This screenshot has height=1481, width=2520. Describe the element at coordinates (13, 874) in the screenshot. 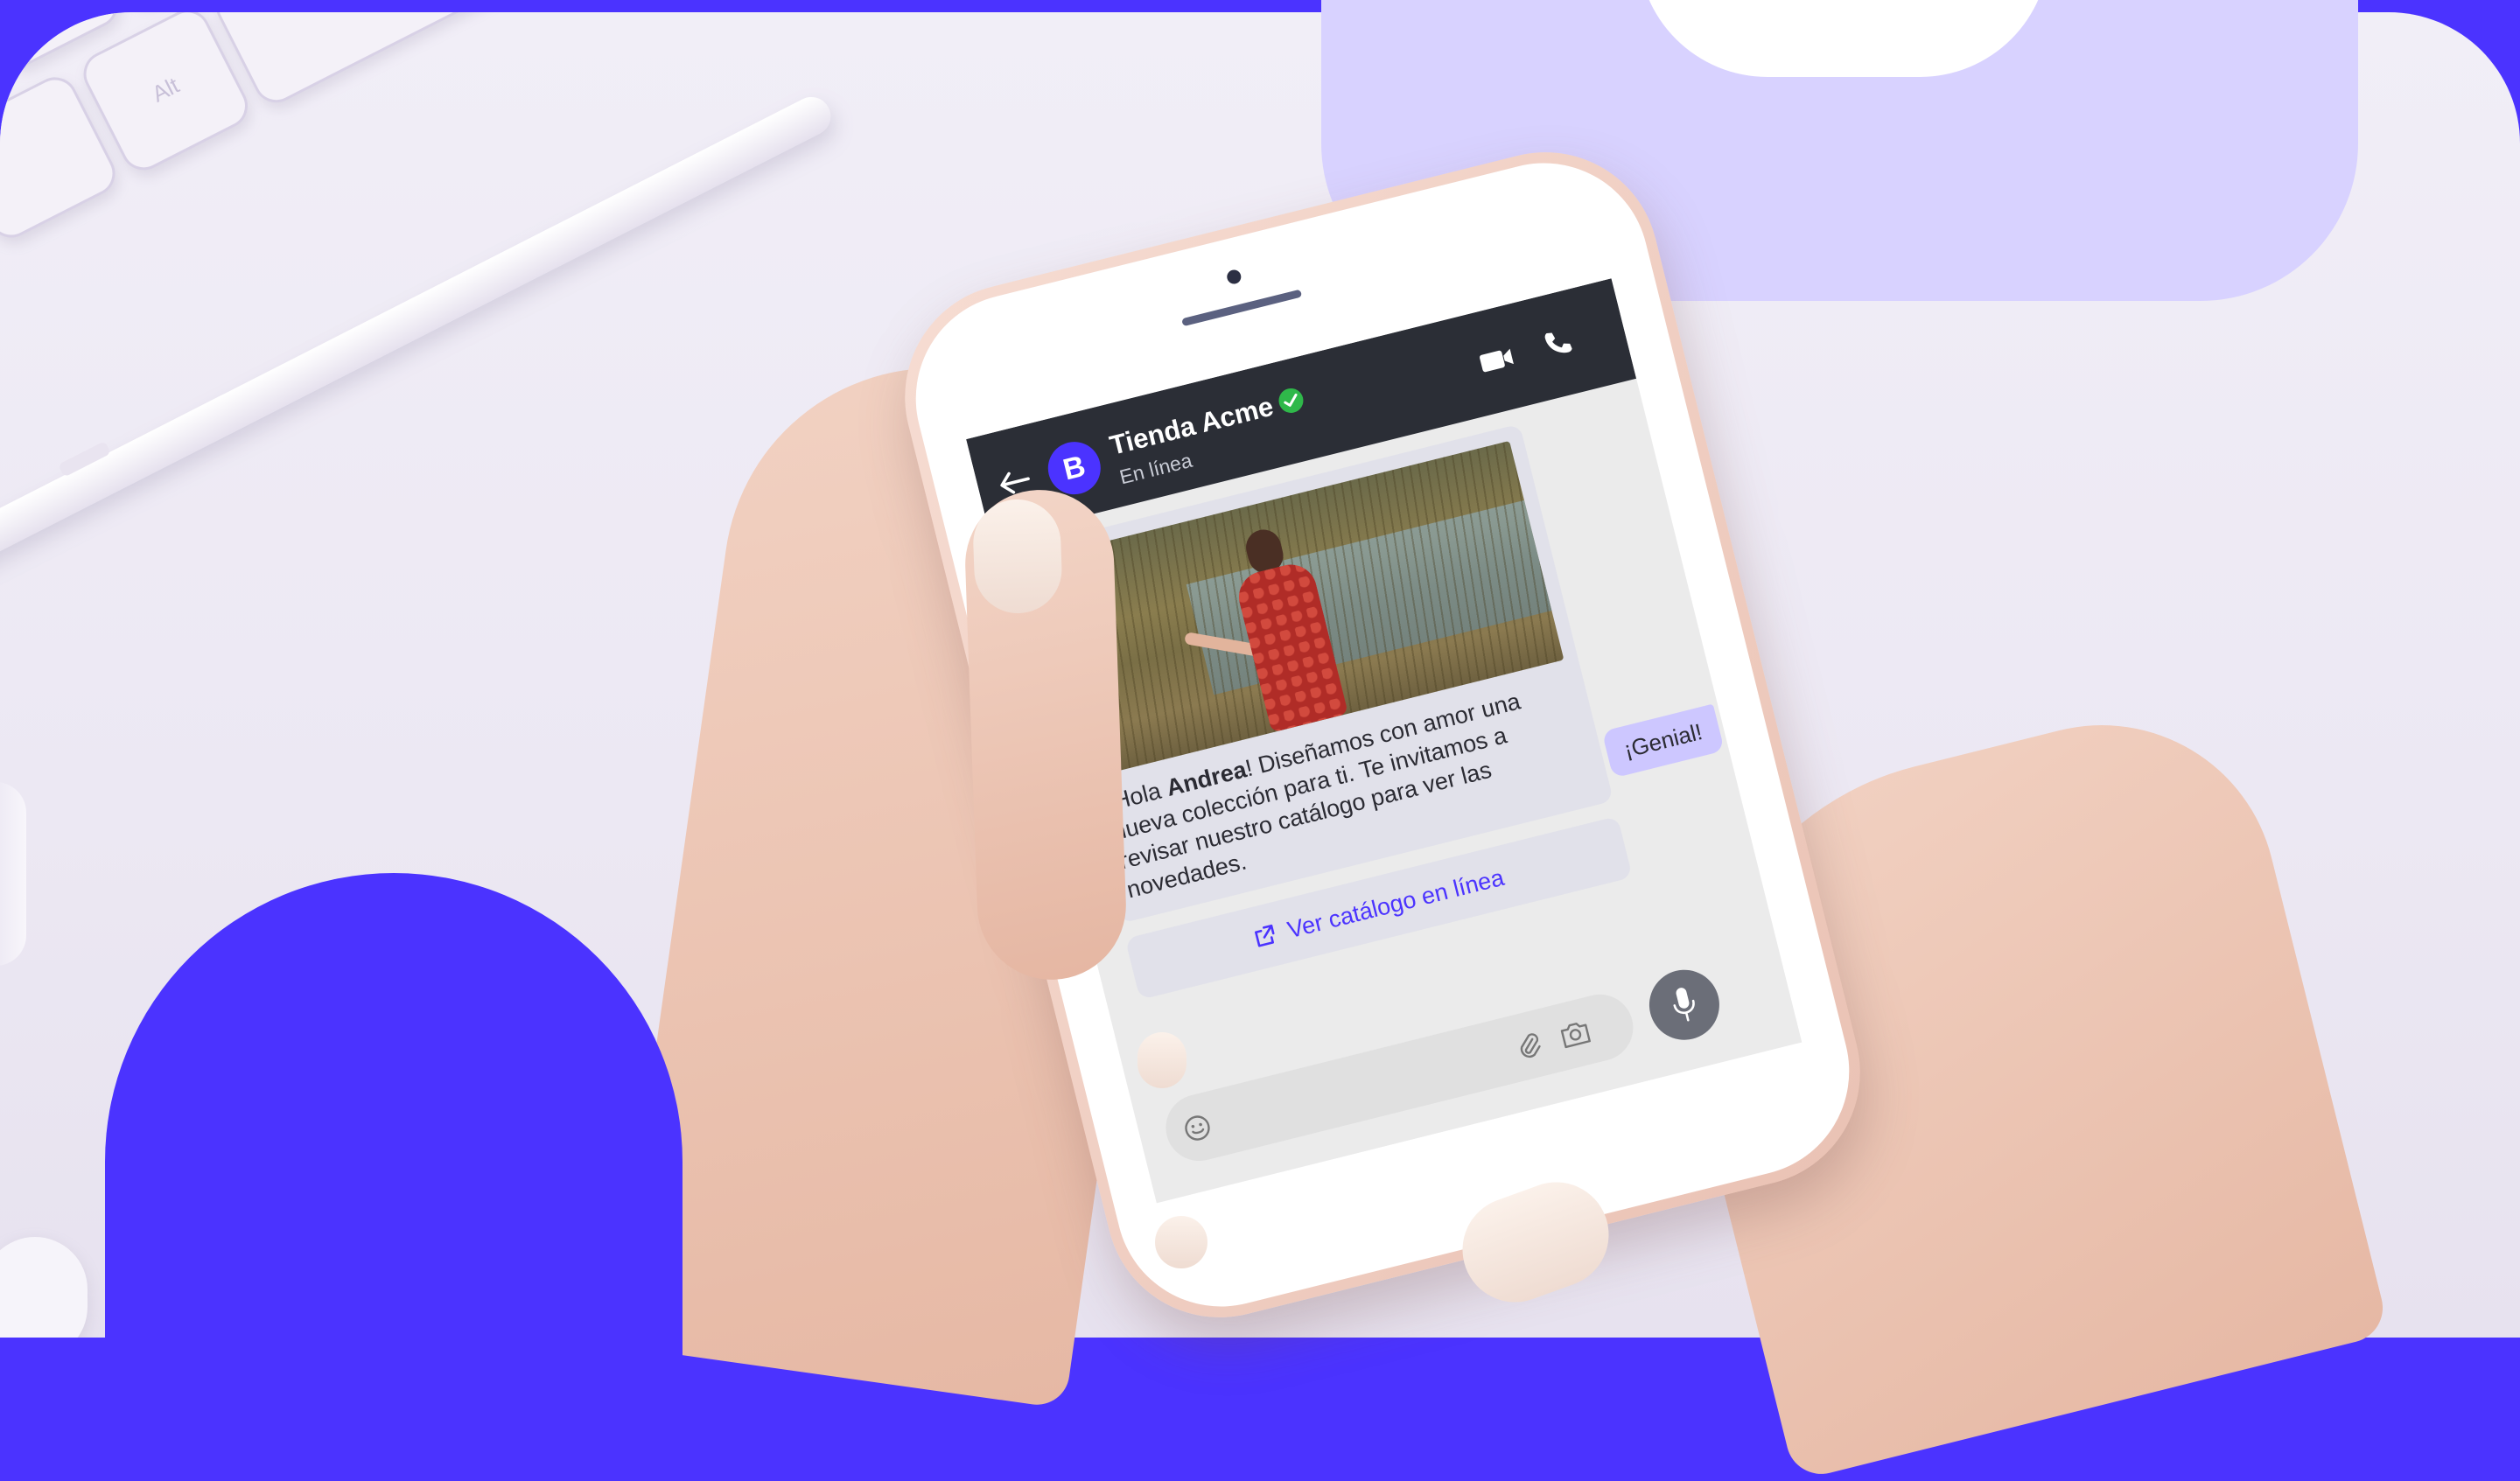

I see `earbud-photo` at that location.